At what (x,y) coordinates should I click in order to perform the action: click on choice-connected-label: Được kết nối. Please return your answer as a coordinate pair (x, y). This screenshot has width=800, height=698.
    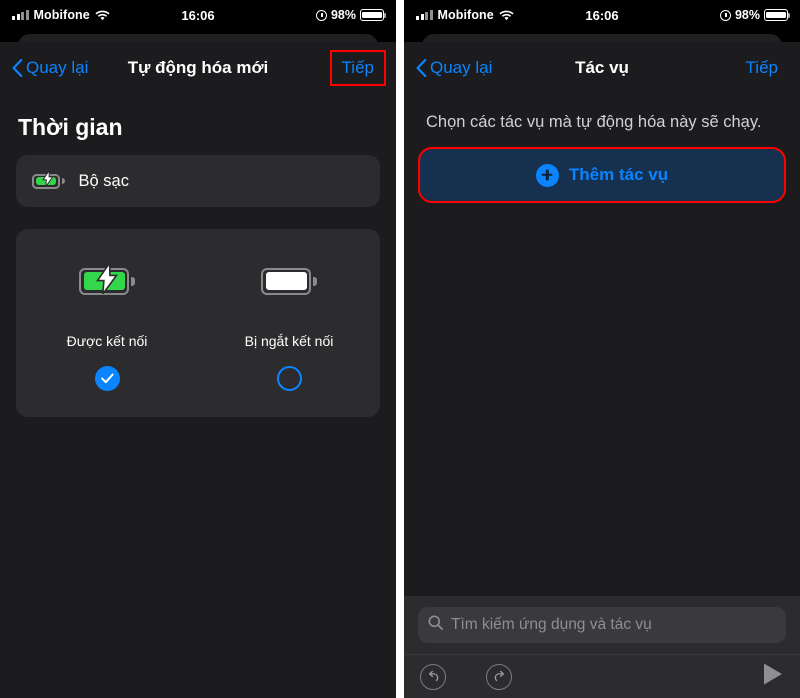
    Looking at the image, I should click on (107, 341).